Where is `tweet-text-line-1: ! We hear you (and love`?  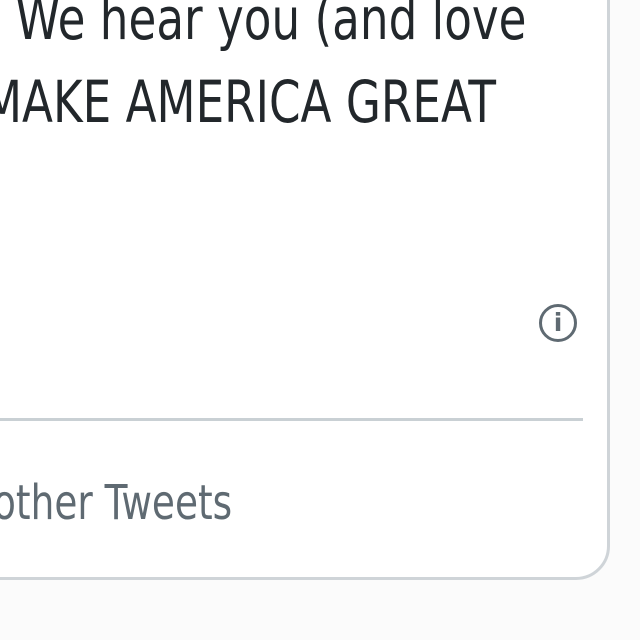 tweet-text-line-1: ! We hear you (and love is located at coordinates (263, 26).